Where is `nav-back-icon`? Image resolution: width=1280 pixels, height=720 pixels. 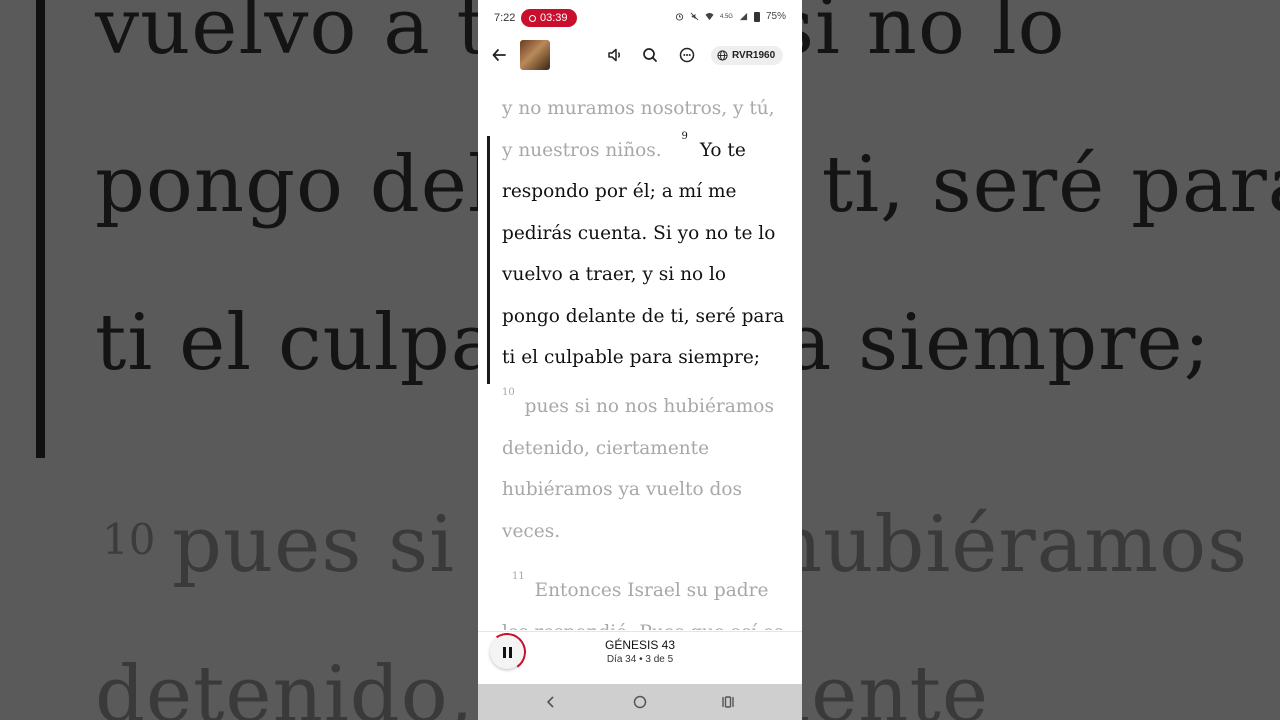 nav-back-icon is located at coordinates (551, 702).